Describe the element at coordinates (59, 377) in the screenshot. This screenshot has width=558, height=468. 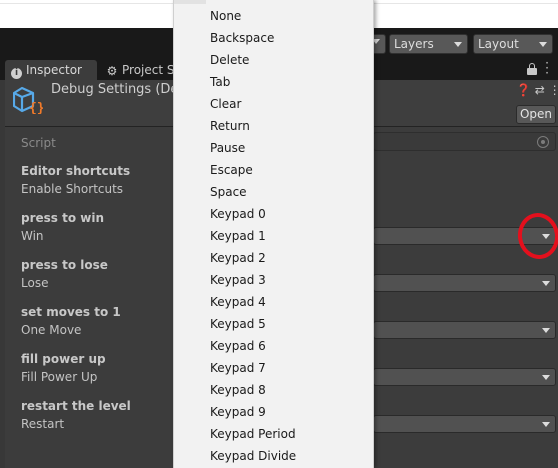
I see `field-label-fill-power-up: Fill Power Up` at that location.